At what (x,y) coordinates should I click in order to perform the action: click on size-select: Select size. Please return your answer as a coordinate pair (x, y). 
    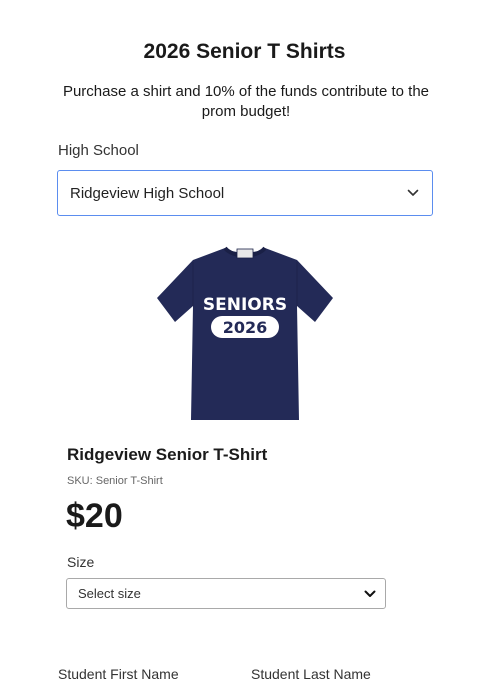
    Looking at the image, I should click on (226, 593).